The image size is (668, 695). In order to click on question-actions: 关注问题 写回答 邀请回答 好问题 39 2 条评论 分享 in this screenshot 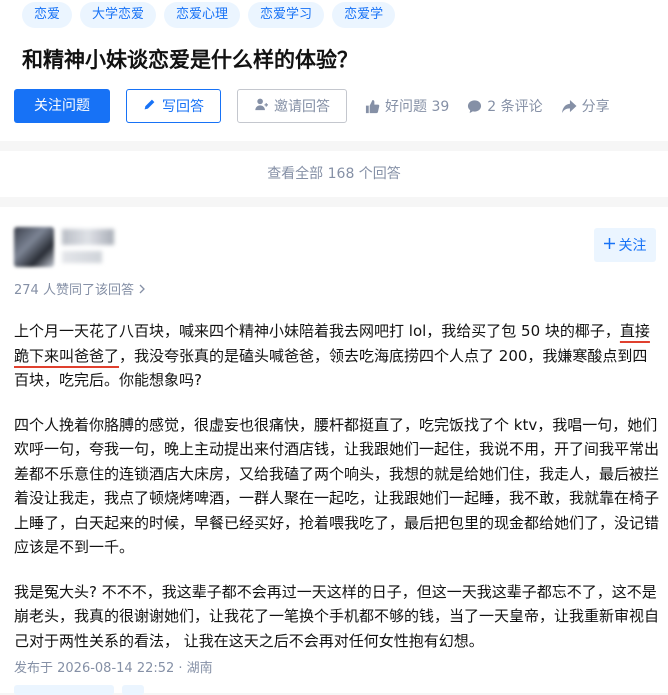, I will do `click(312, 106)`.